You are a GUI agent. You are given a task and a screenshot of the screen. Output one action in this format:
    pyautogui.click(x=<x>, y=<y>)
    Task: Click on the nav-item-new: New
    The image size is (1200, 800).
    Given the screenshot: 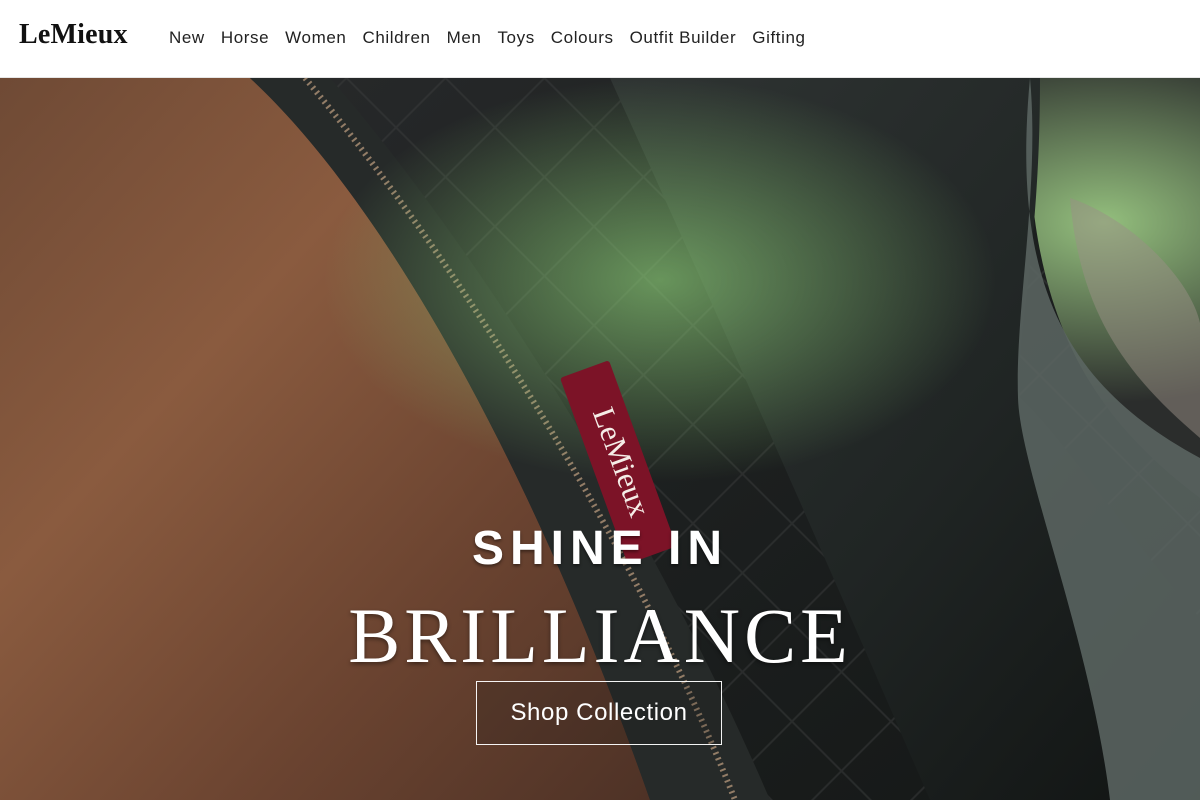 What is the action you would take?
    pyautogui.click(x=187, y=38)
    